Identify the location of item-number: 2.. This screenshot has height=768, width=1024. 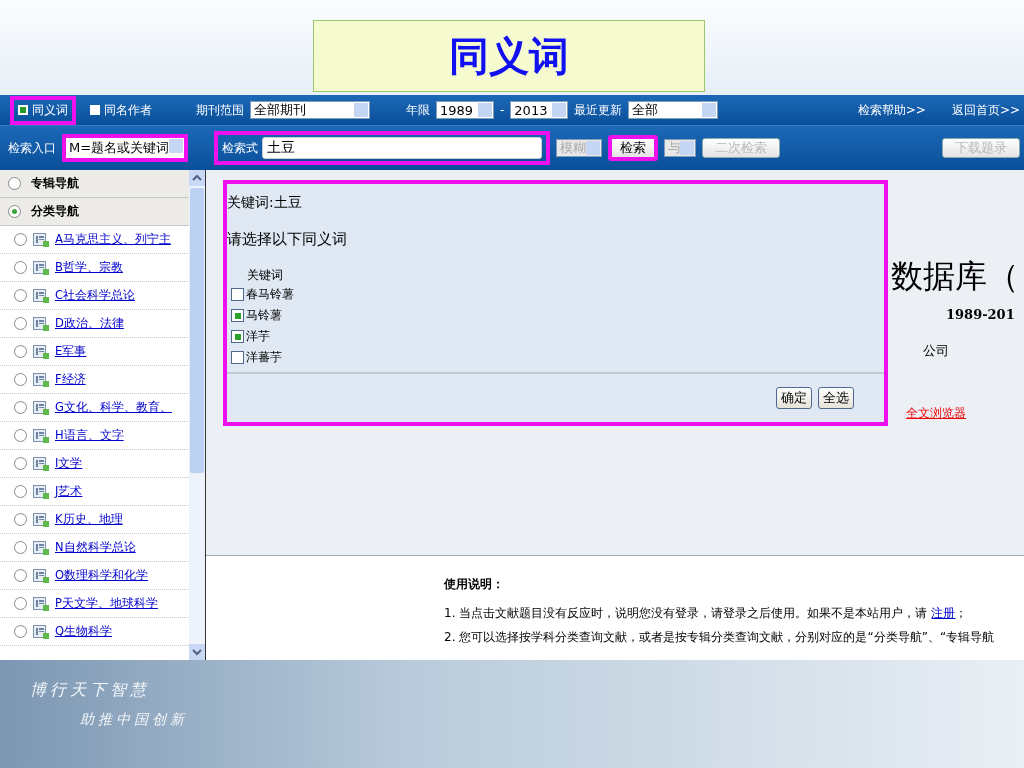
(450, 637).